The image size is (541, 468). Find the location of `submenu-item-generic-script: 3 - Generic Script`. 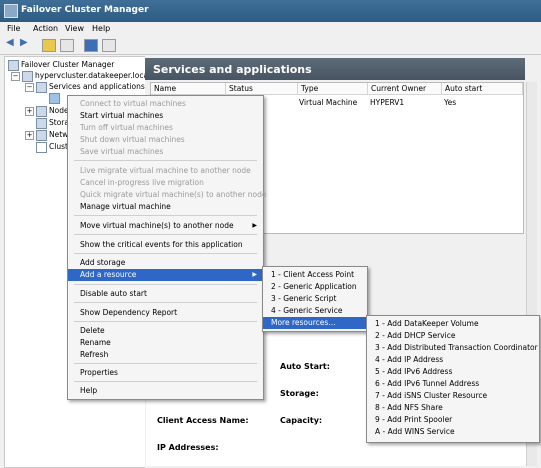

submenu-item-generic-script: 3 - Generic Script is located at coordinates (299, 298).